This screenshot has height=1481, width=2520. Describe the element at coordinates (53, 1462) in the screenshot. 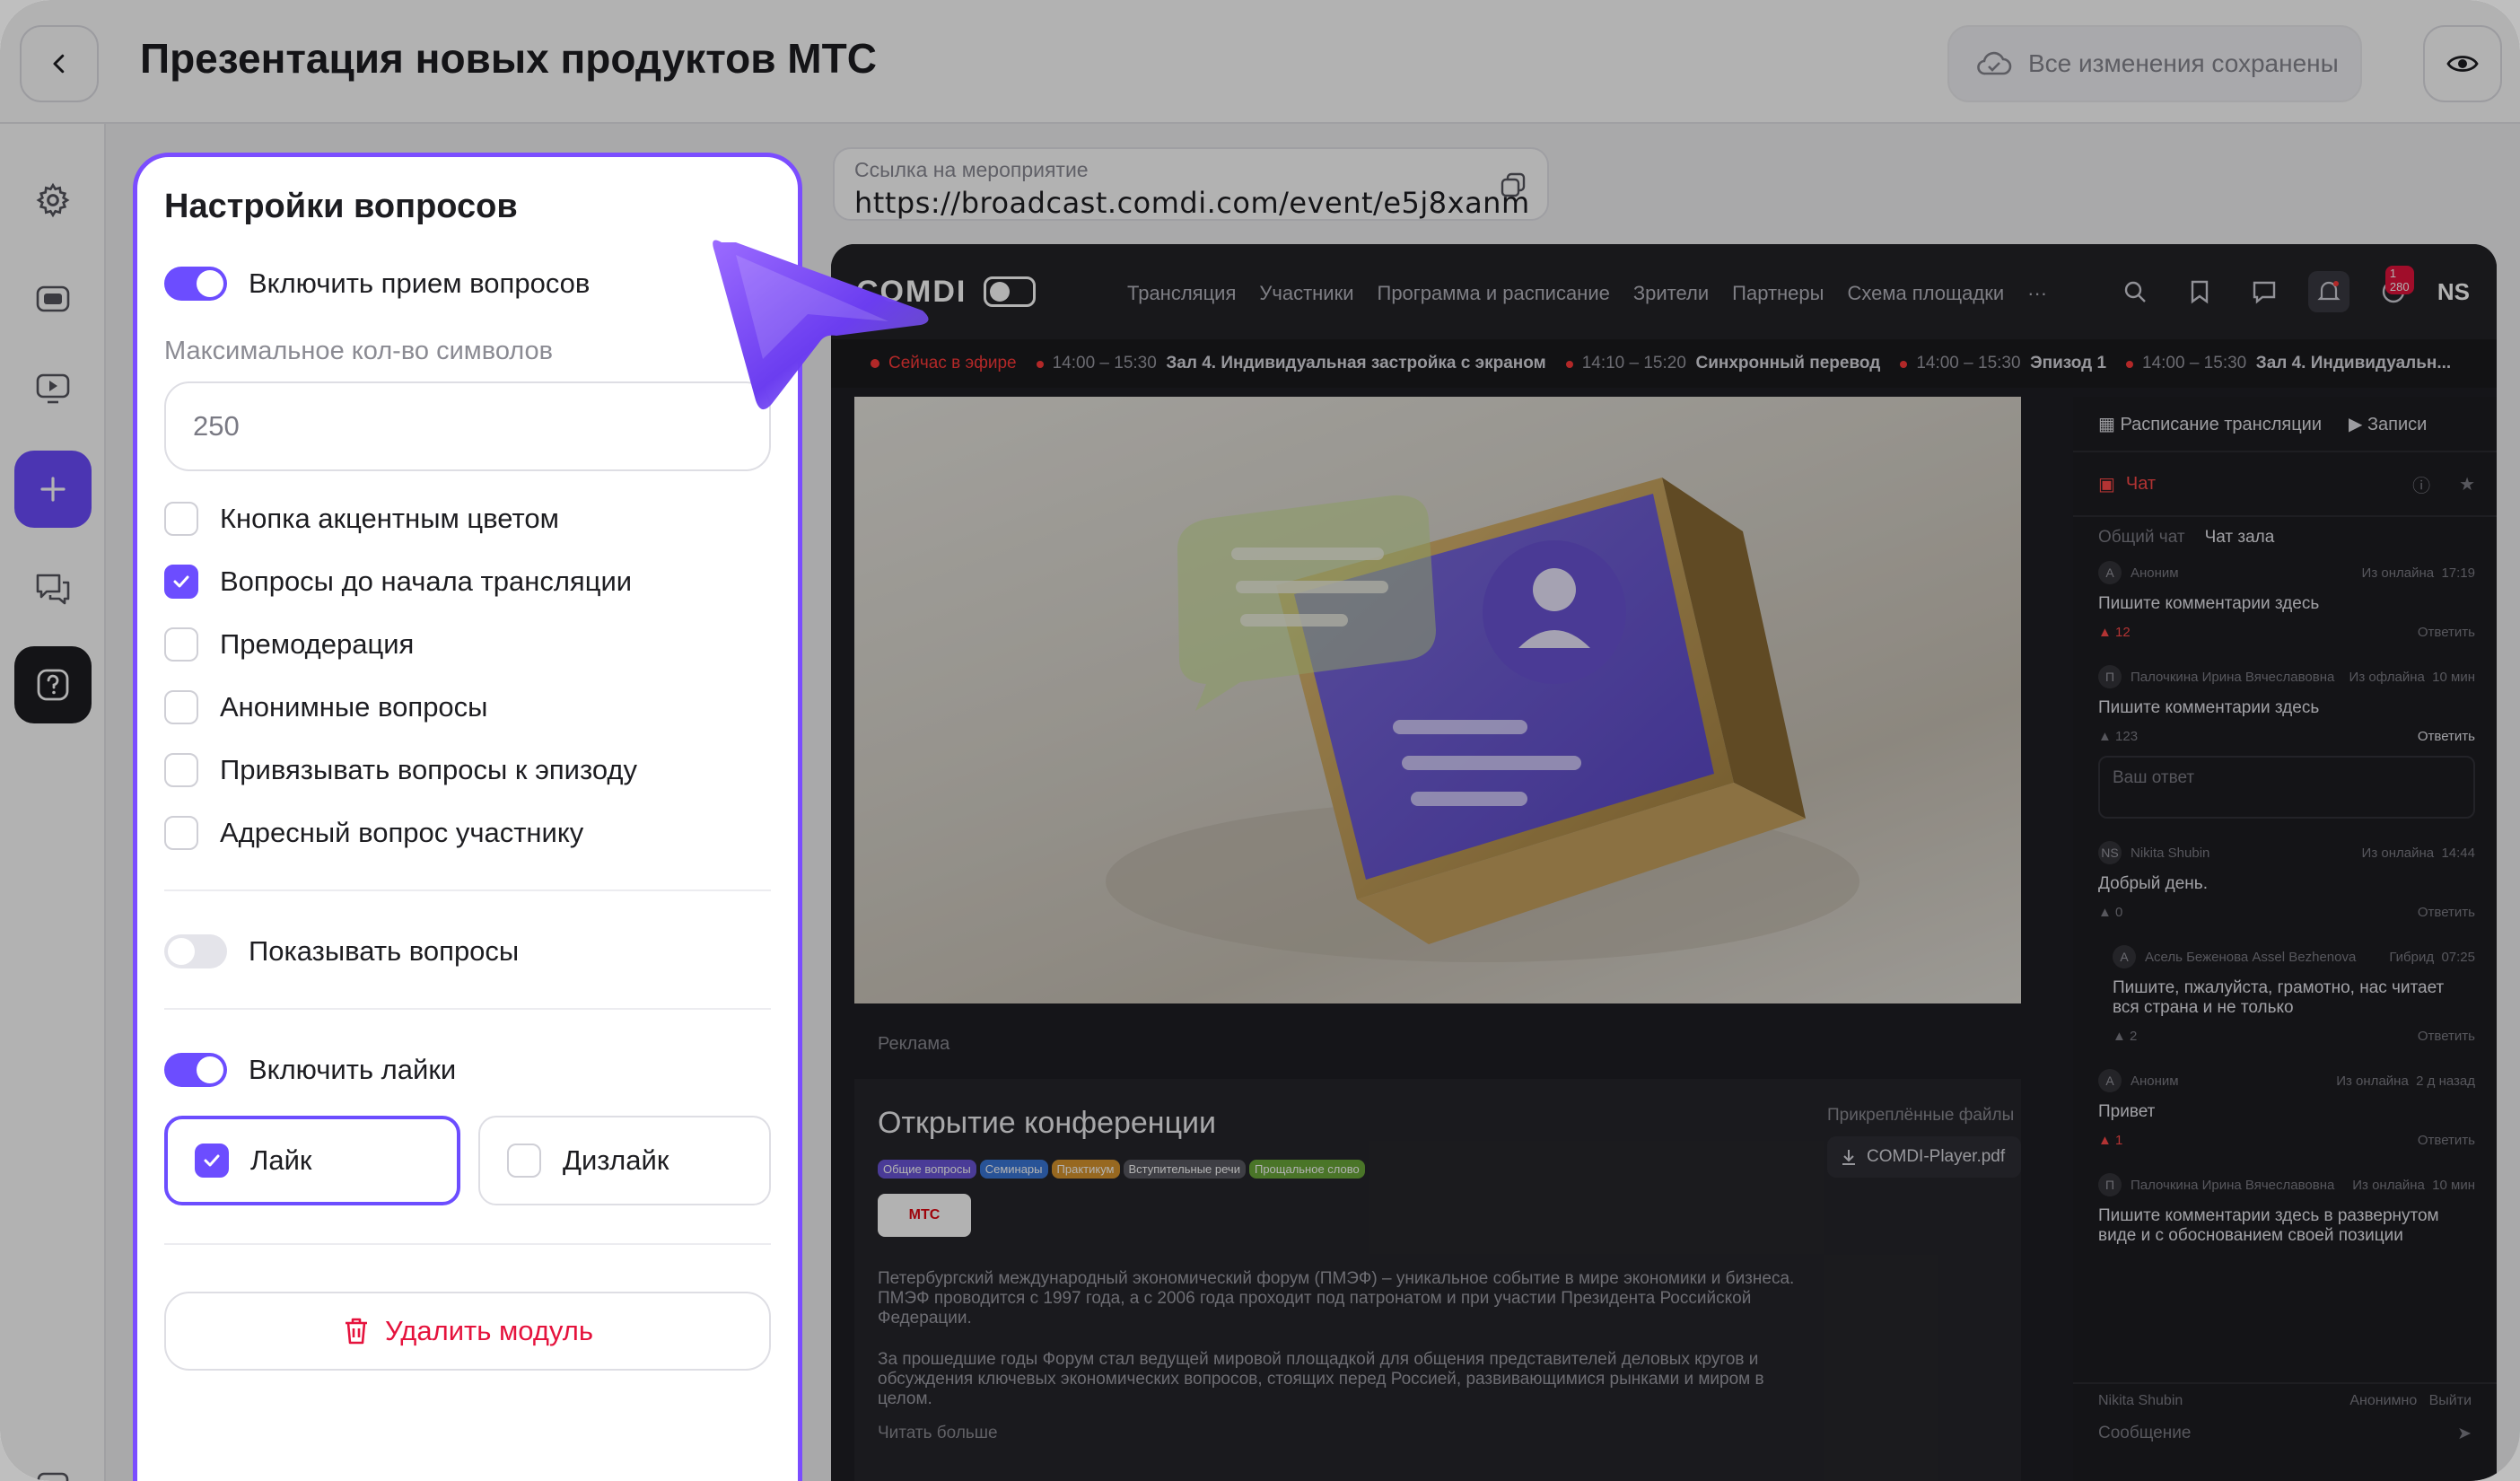

I see `rail-more` at that location.